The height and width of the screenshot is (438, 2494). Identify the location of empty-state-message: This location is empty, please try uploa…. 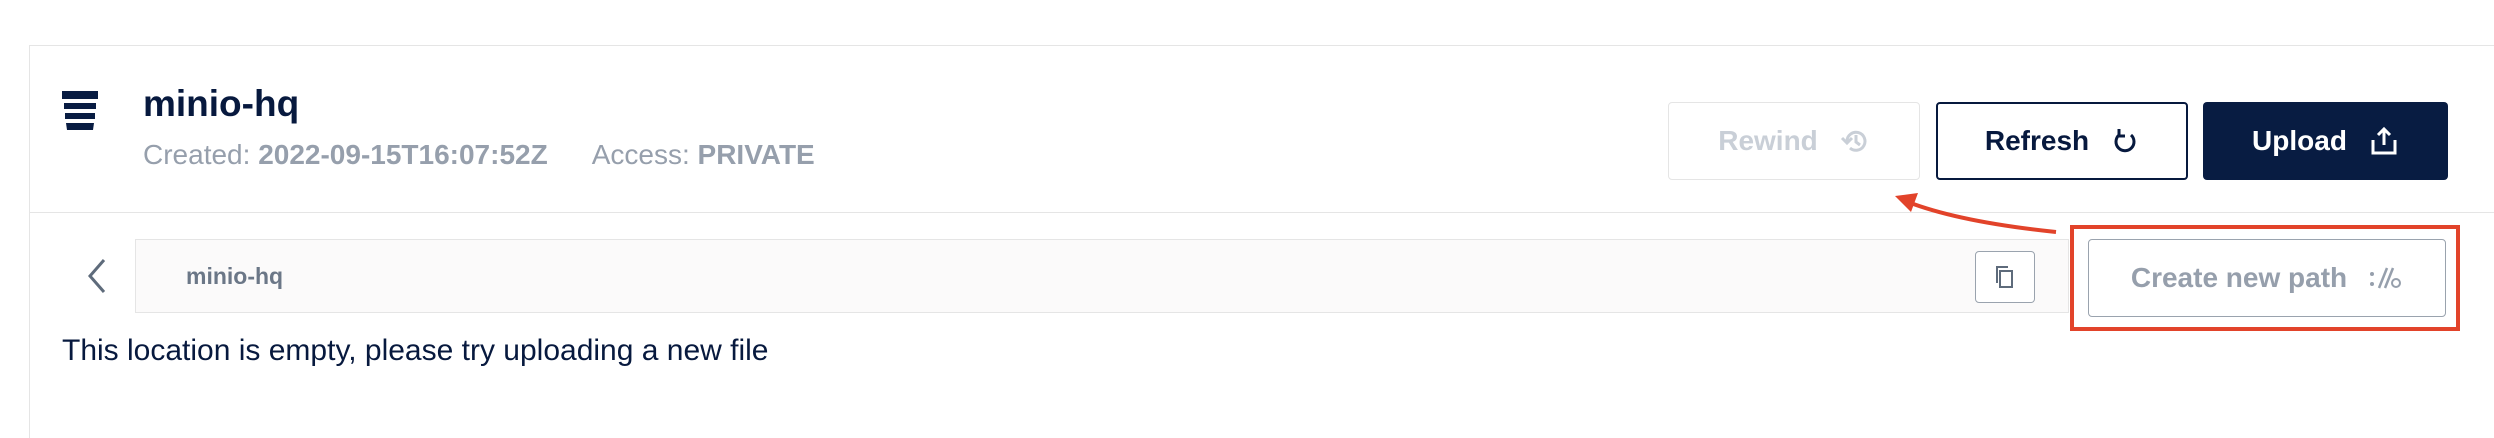
(415, 350).